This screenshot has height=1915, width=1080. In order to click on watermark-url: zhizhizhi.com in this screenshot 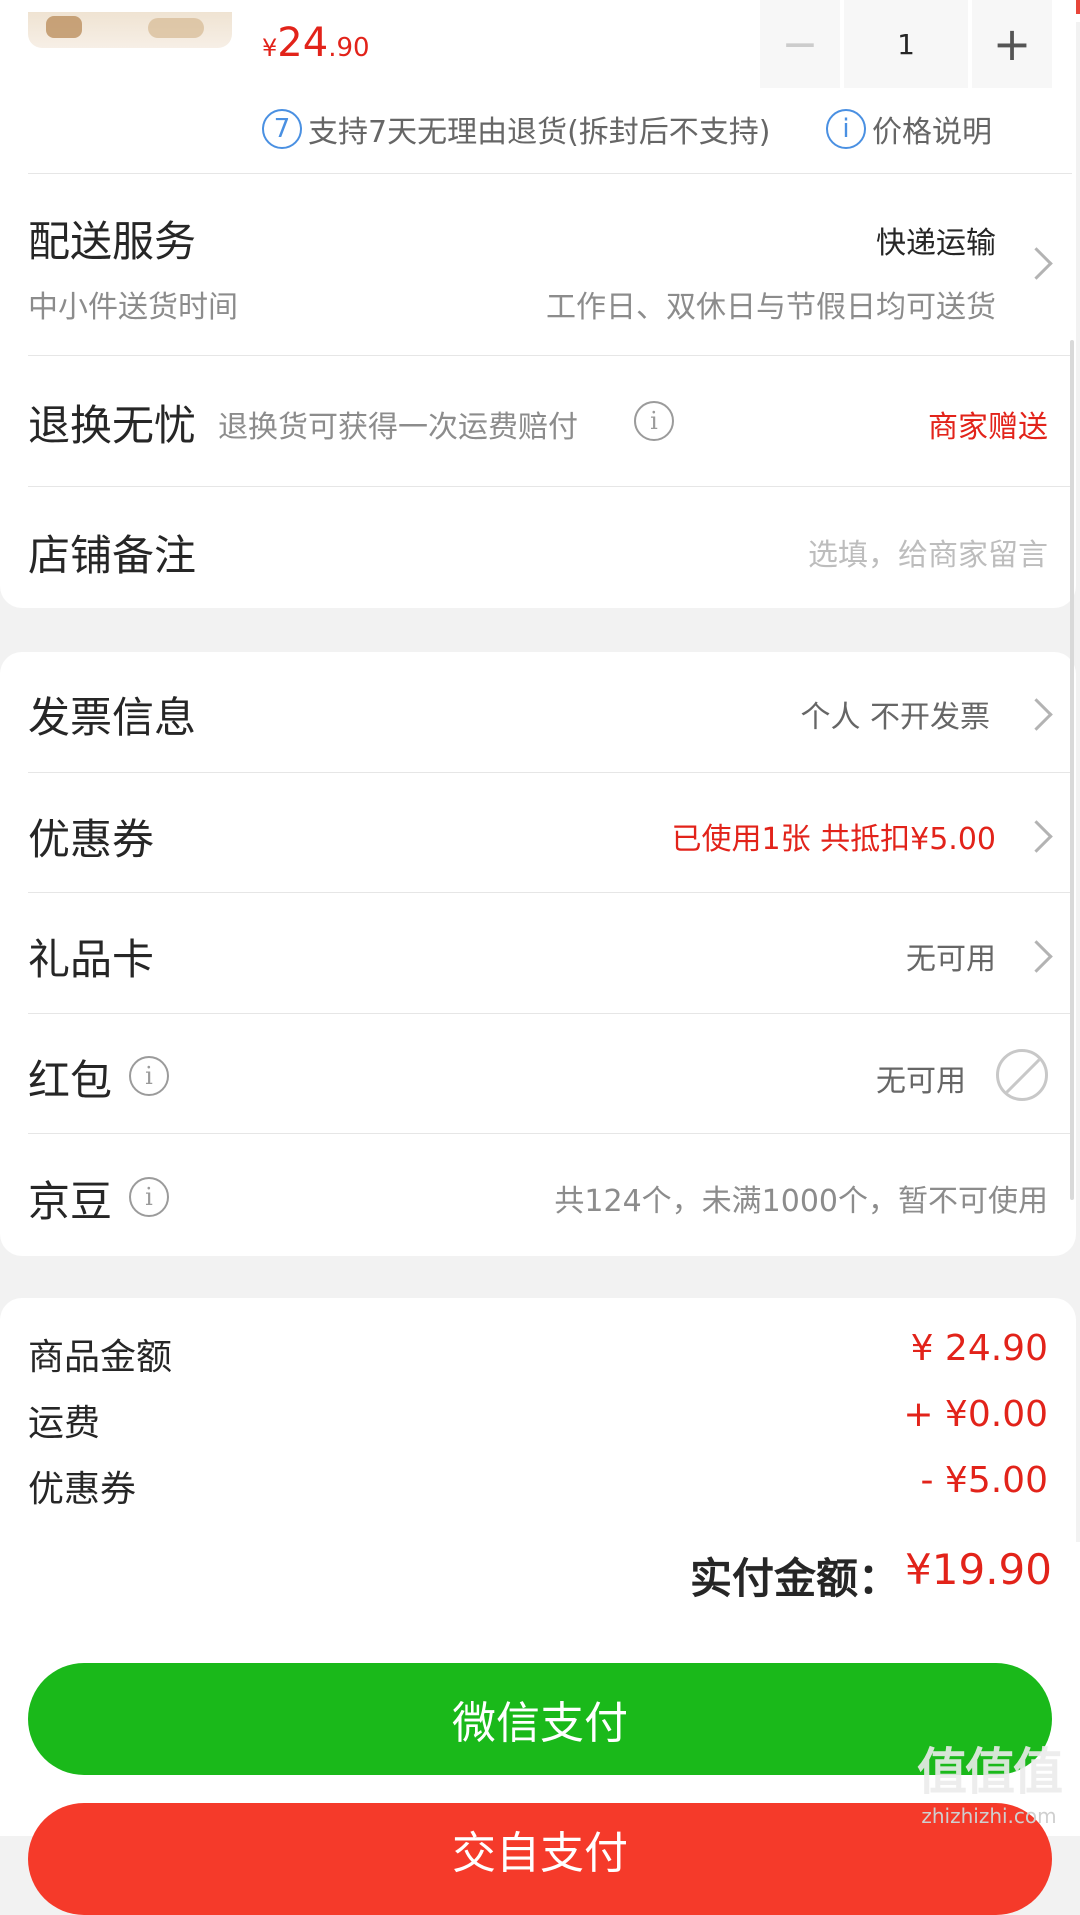, I will do `click(989, 1816)`.